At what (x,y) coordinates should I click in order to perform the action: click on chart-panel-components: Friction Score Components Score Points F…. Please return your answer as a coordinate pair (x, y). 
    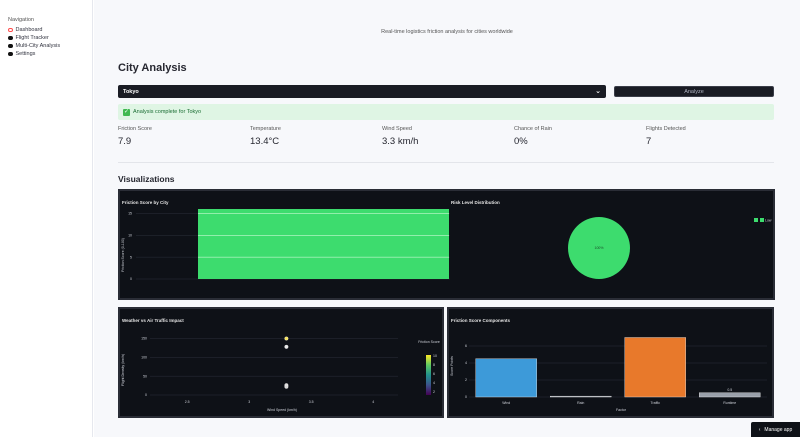
    Looking at the image, I should click on (610, 362).